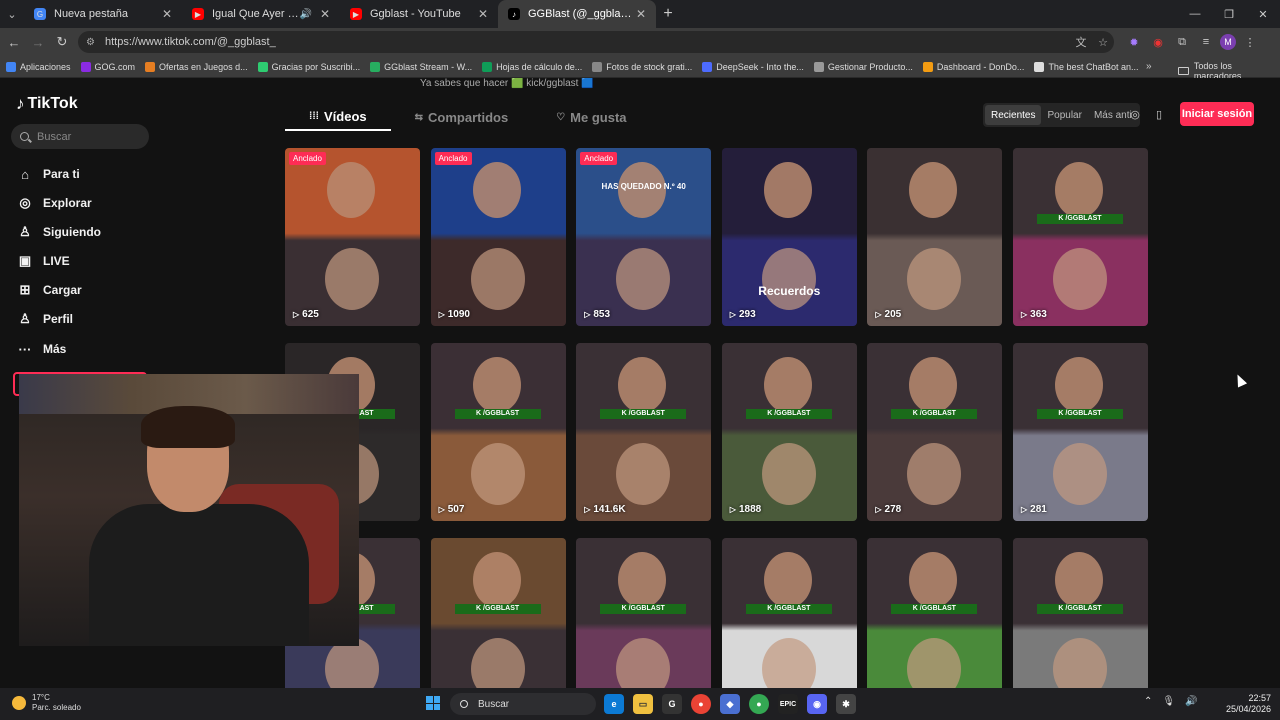  Describe the element at coordinates (12, 14) in the screenshot. I see `tab-search-button: ⌄` at that location.